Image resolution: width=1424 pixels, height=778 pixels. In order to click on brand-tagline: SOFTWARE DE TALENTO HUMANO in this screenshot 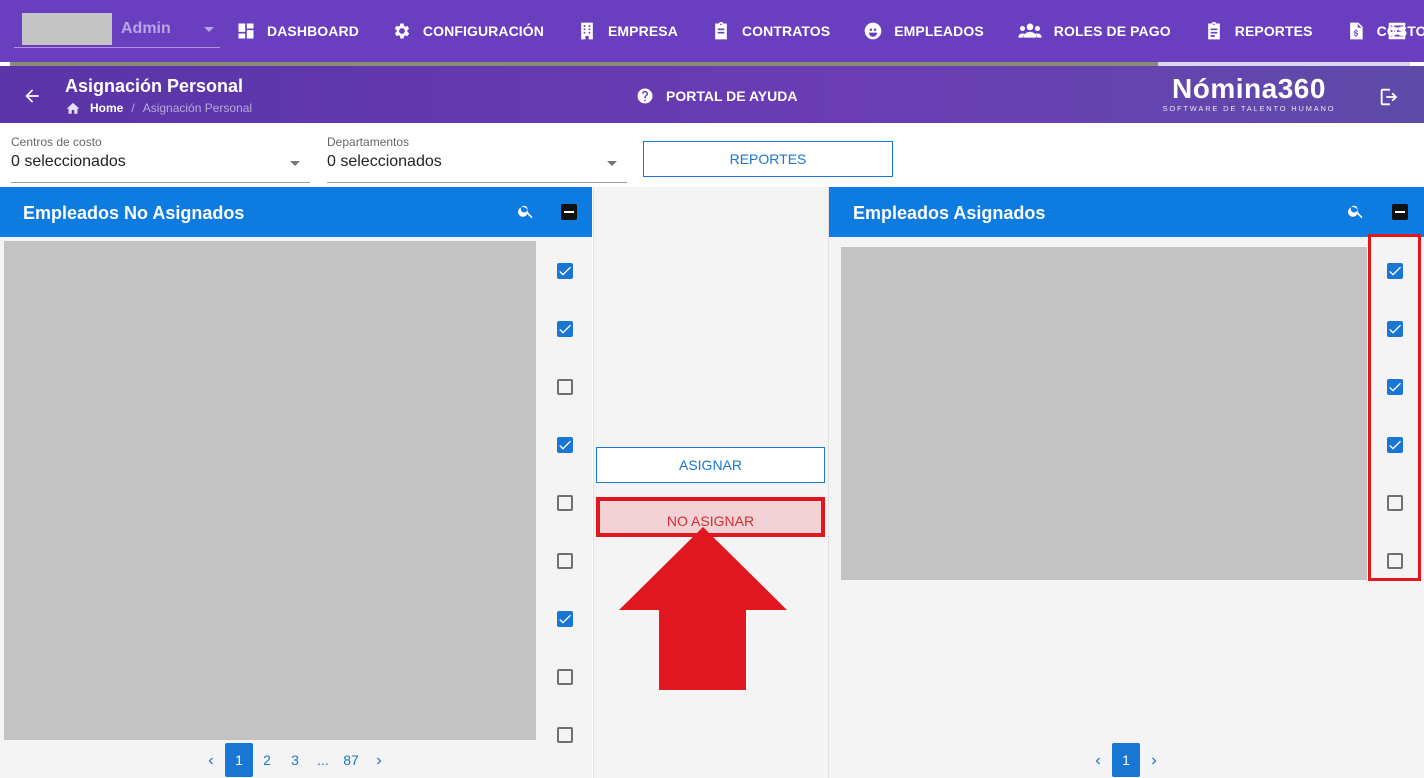, I will do `click(1249, 108)`.